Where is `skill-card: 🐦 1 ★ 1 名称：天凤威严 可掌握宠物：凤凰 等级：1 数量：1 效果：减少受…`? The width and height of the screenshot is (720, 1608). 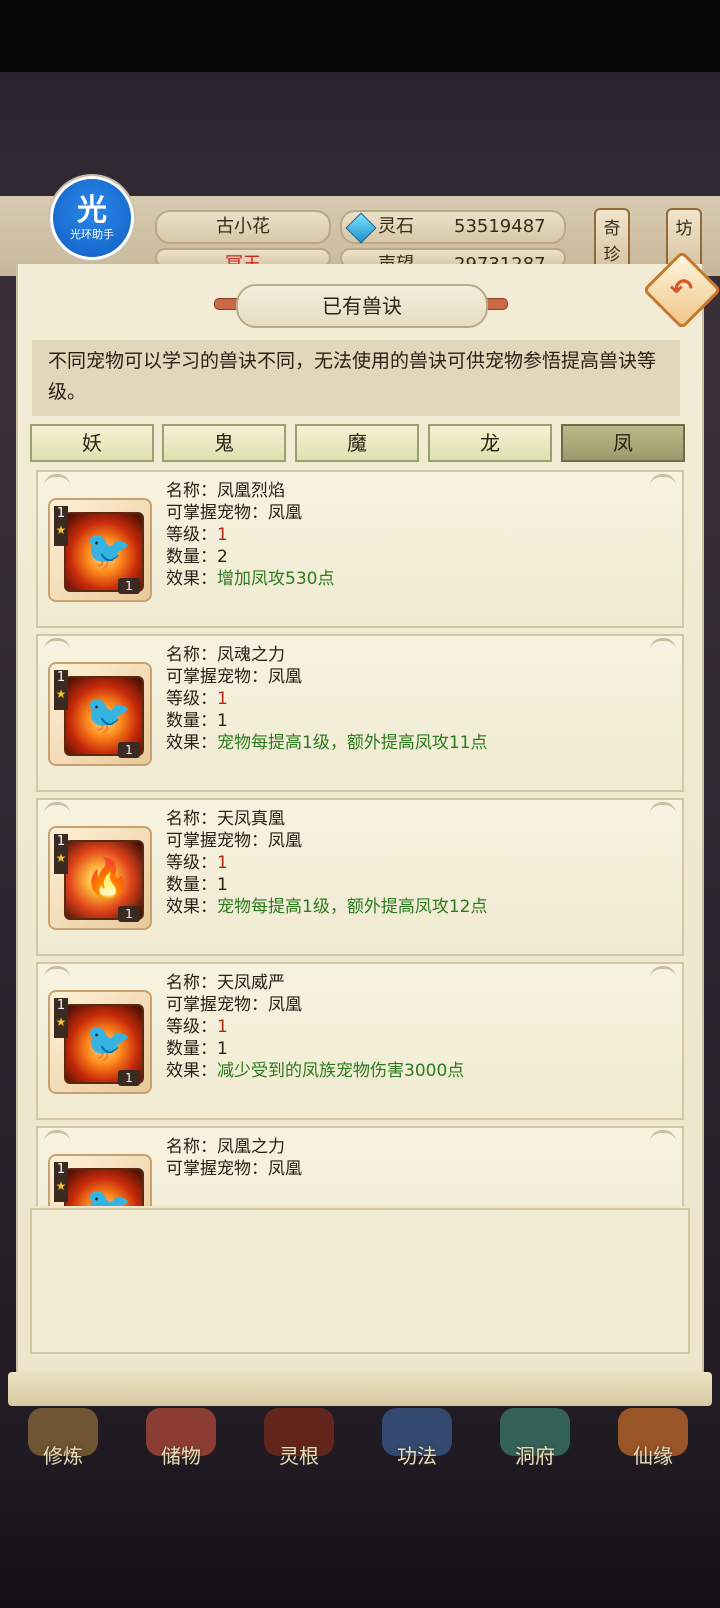
skill-card: 🐦 1 ★ 1 名称：天凤威严 可掌握宠物：凤凰 等级：1 数量：1 效果：减少受… is located at coordinates (360, 1041).